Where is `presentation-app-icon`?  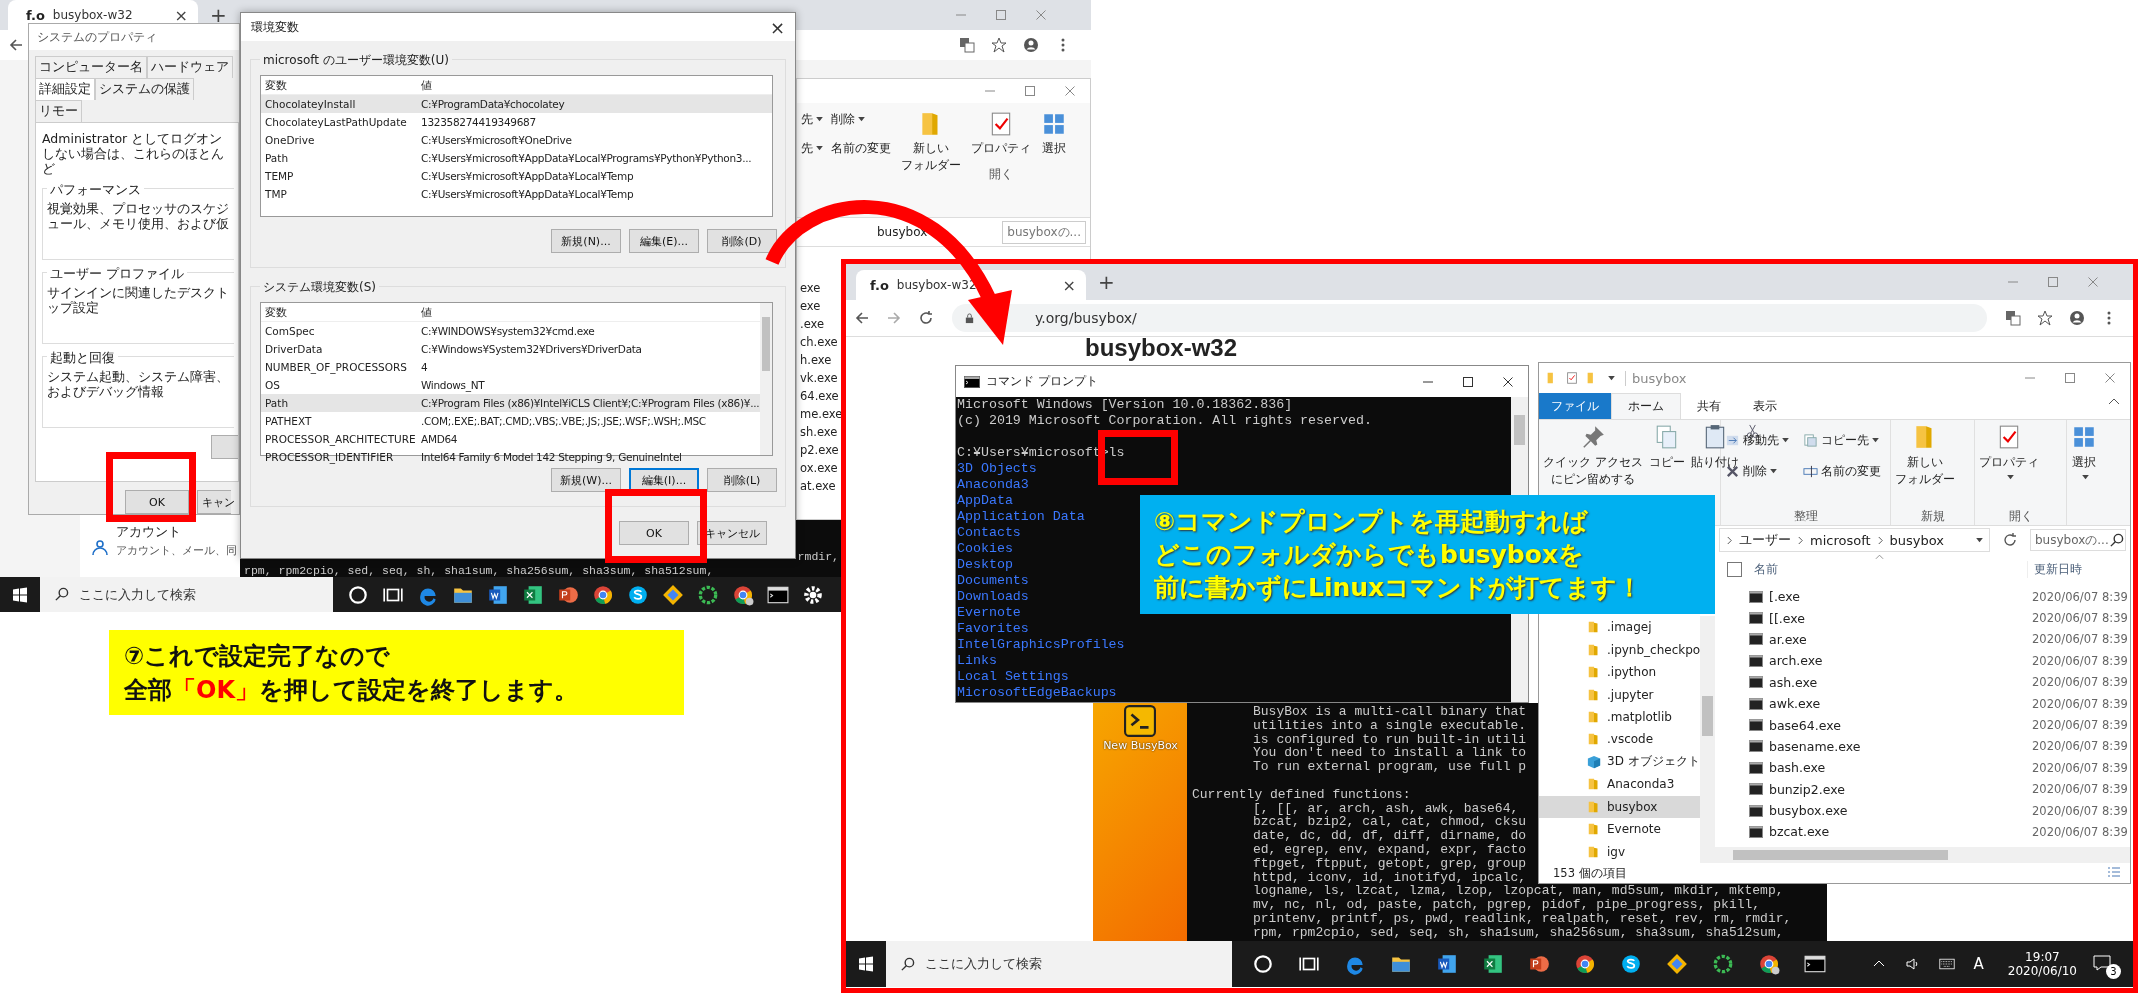
presentation-app-icon is located at coordinates (1539, 964).